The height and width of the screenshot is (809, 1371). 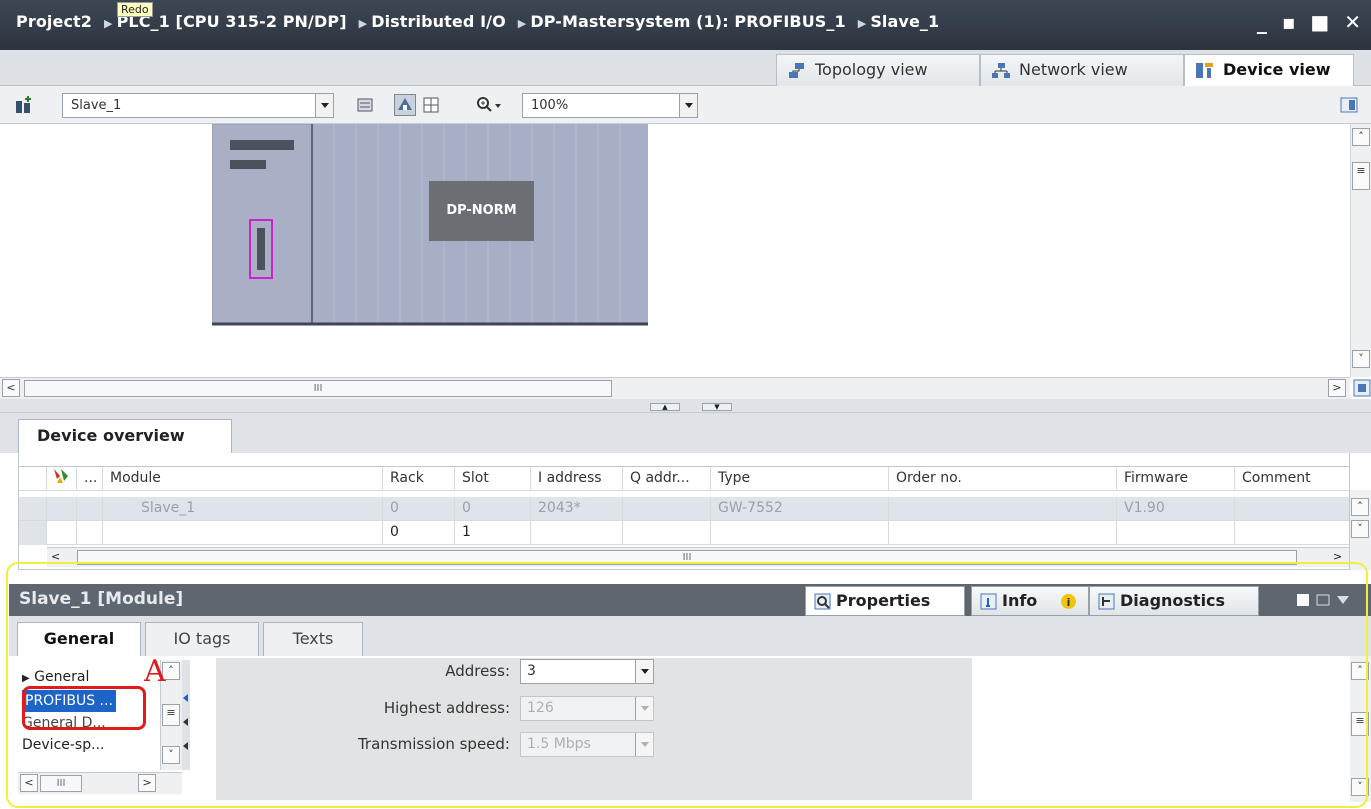 I want to click on table-row: Slave_1 0 0 2043* GW-7552 V1.90, so click(x=684, y=509).